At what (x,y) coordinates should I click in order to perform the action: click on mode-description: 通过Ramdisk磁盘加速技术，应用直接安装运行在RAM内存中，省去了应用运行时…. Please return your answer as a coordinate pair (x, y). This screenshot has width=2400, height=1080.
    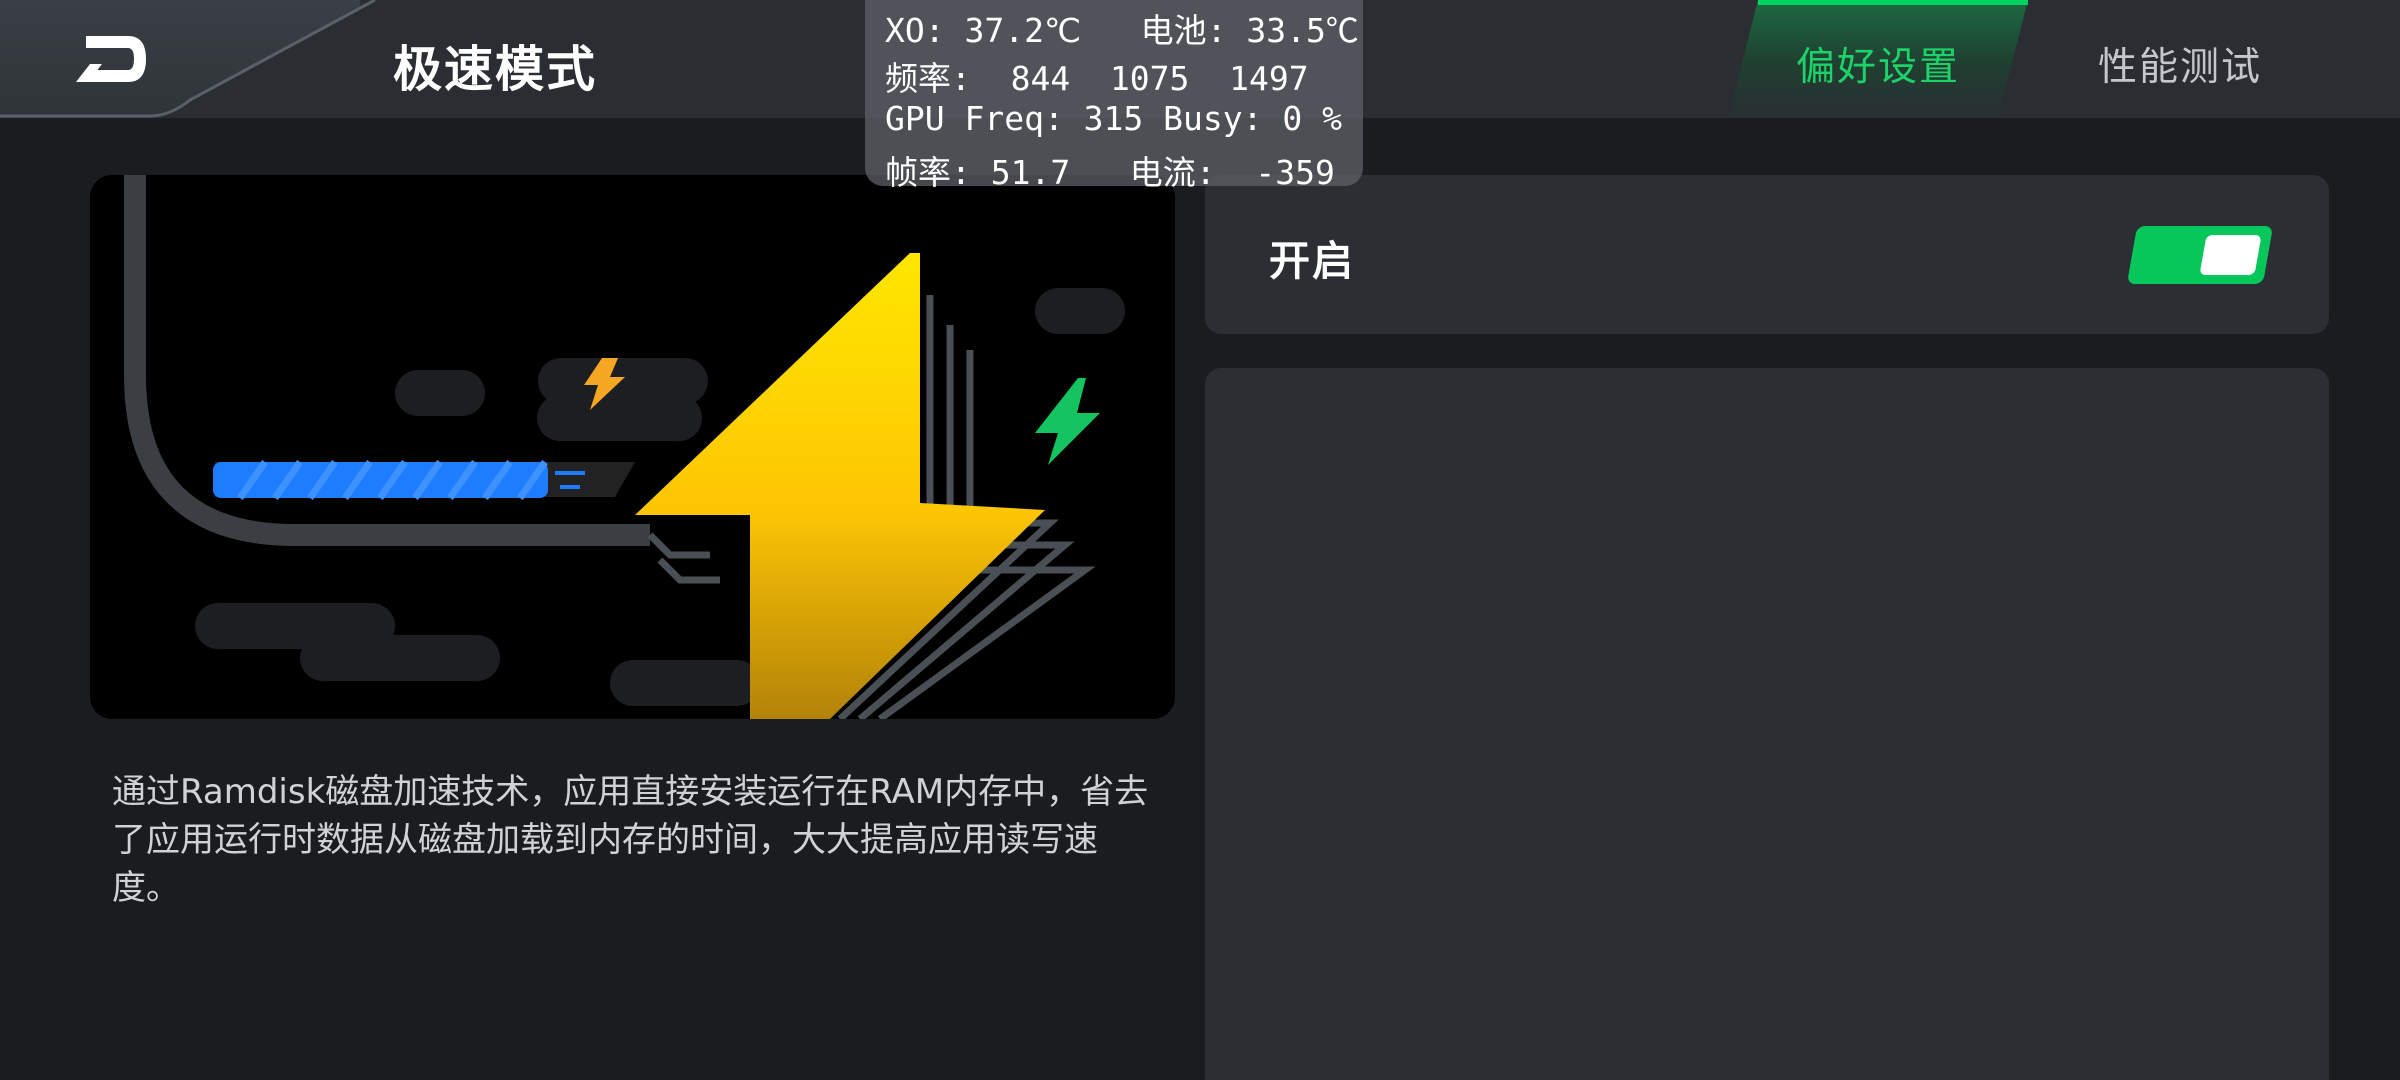
    Looking at the image, I should click on (630, 840).